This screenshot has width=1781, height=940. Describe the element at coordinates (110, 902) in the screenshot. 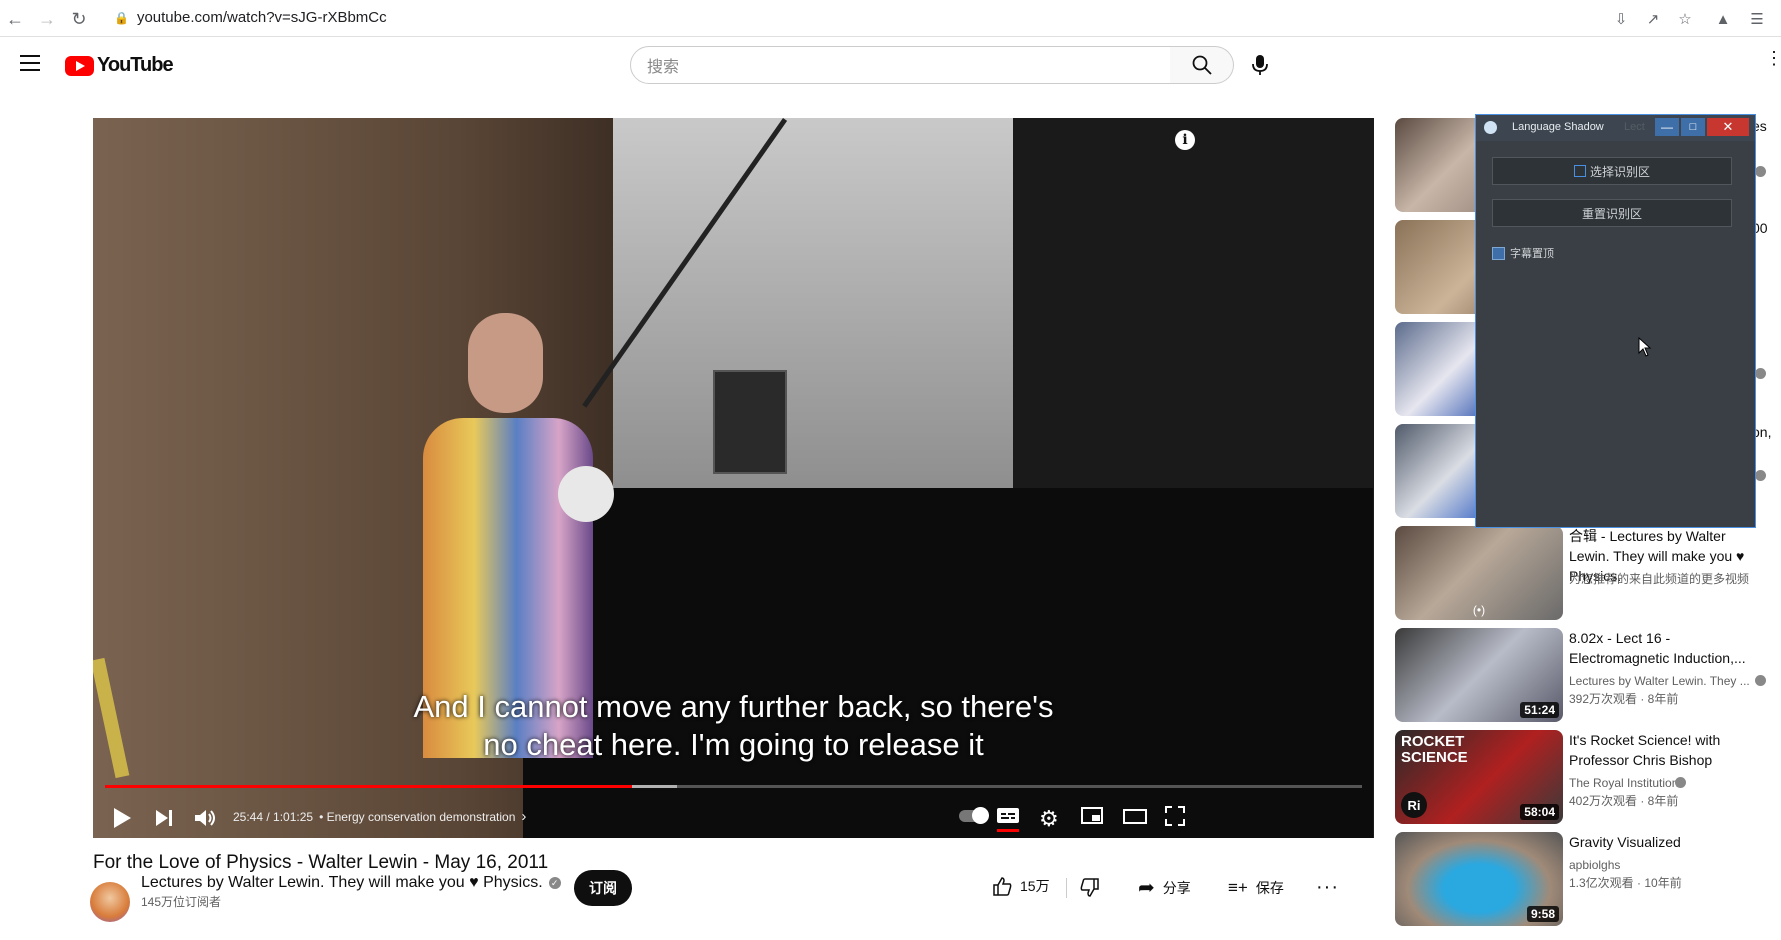

I see `channel-avatar` at that location.